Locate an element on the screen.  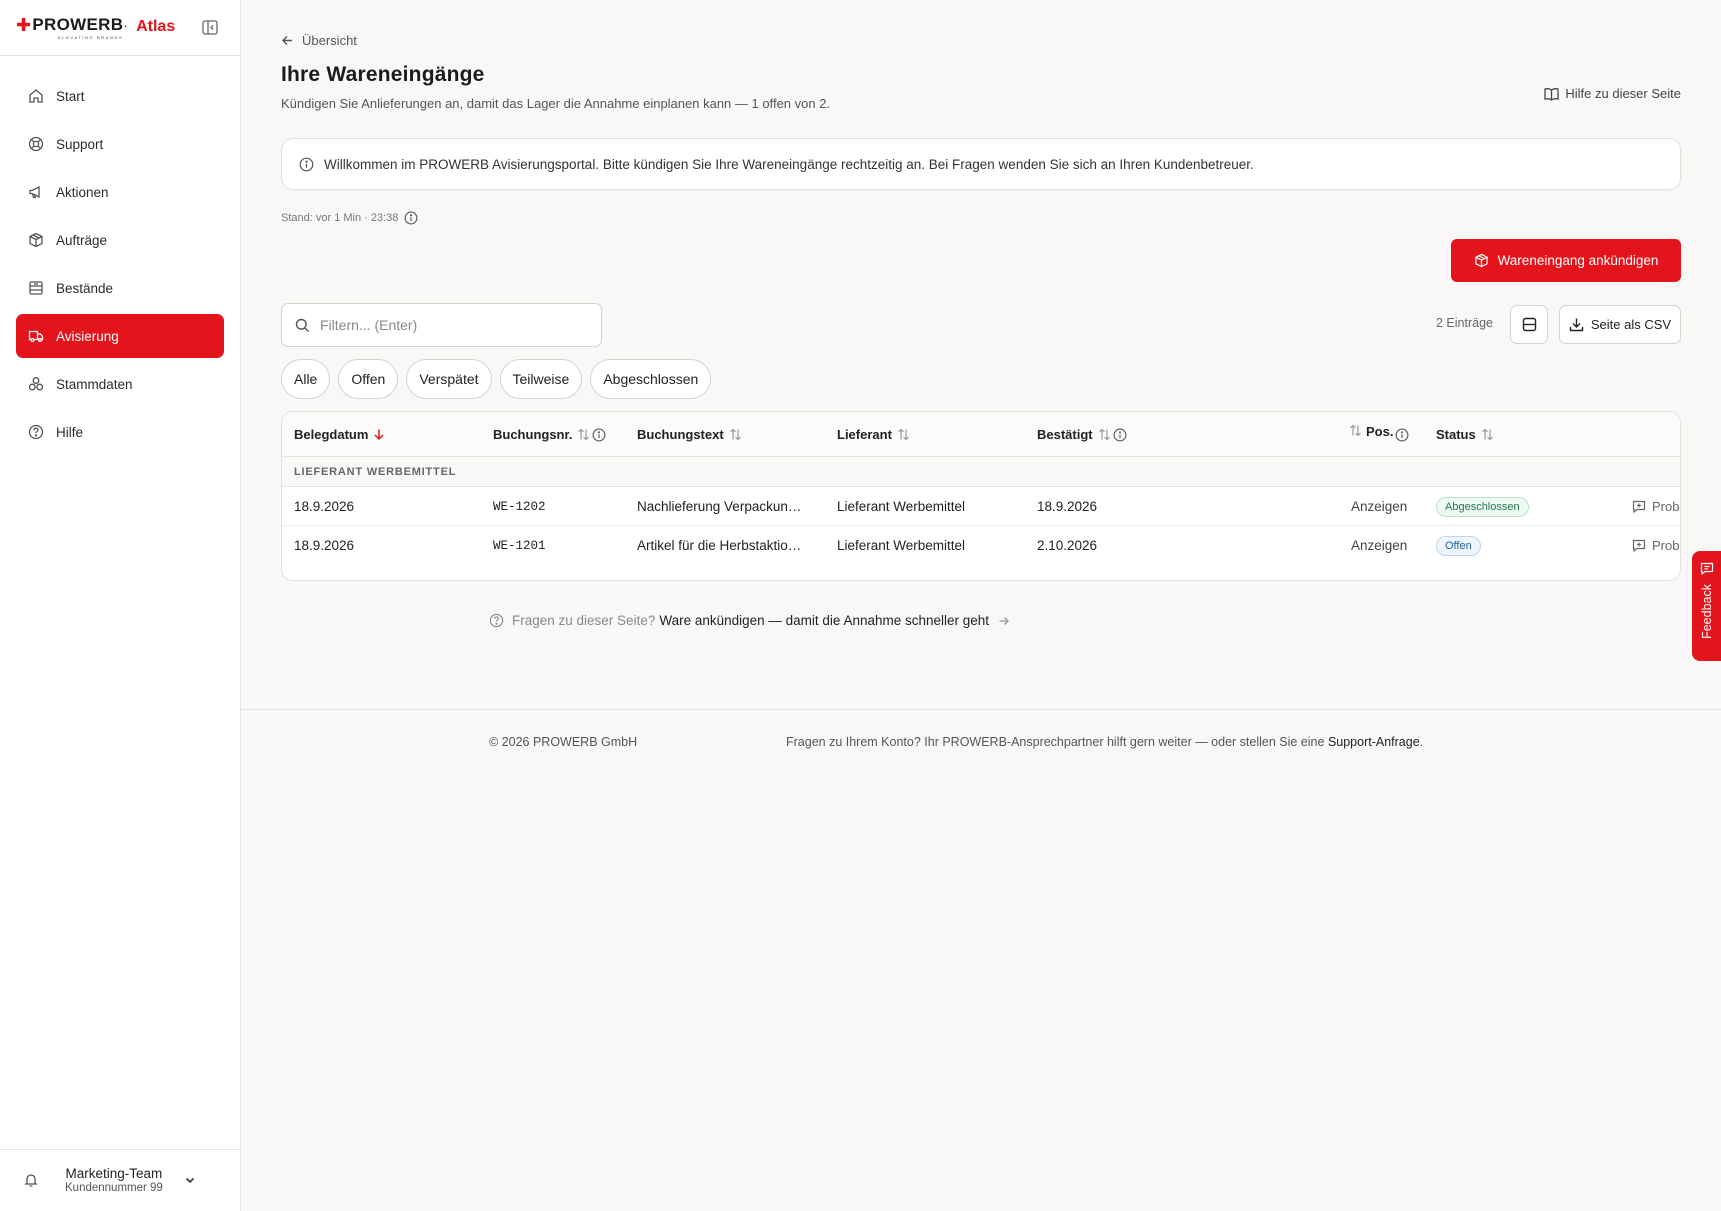
sidebar-item-label: Stammdaten is located at coordinates (94, 384).